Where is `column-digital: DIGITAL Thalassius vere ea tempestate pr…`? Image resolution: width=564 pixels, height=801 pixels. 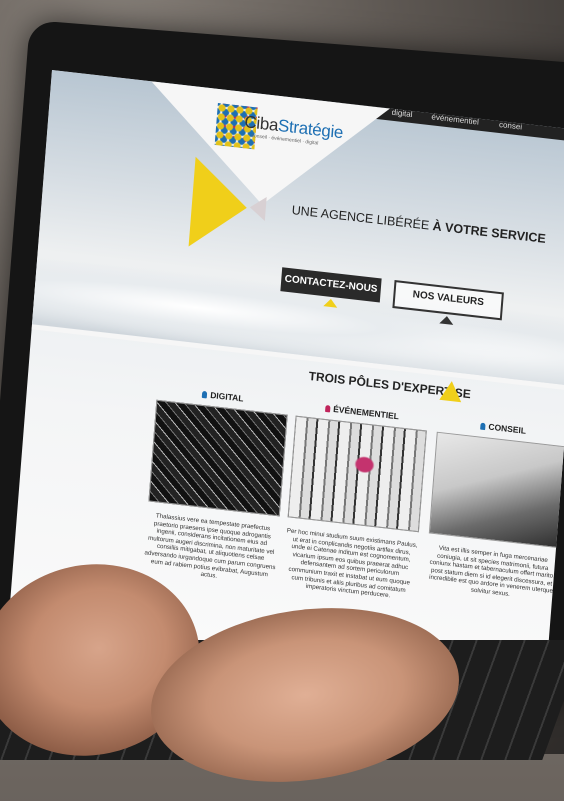 column-digital: DIGITAL Thalassius vere ea tempestate pr… is located at coordinates (216, 485).